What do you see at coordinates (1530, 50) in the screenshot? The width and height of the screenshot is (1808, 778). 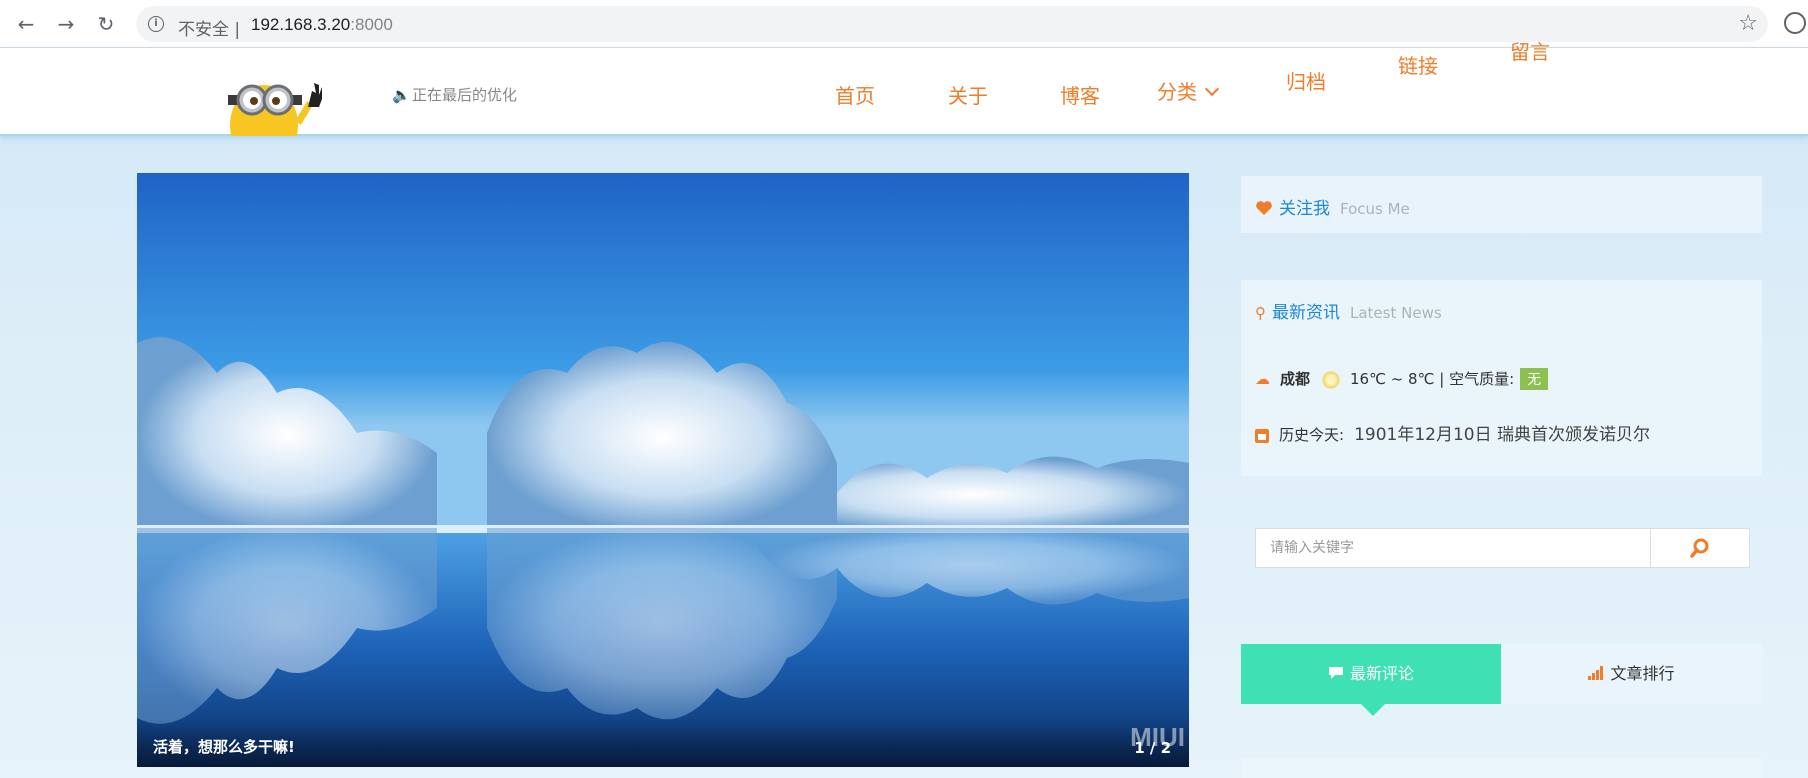 I see `nav-message: 留言` at bounding box center [1530, 50].